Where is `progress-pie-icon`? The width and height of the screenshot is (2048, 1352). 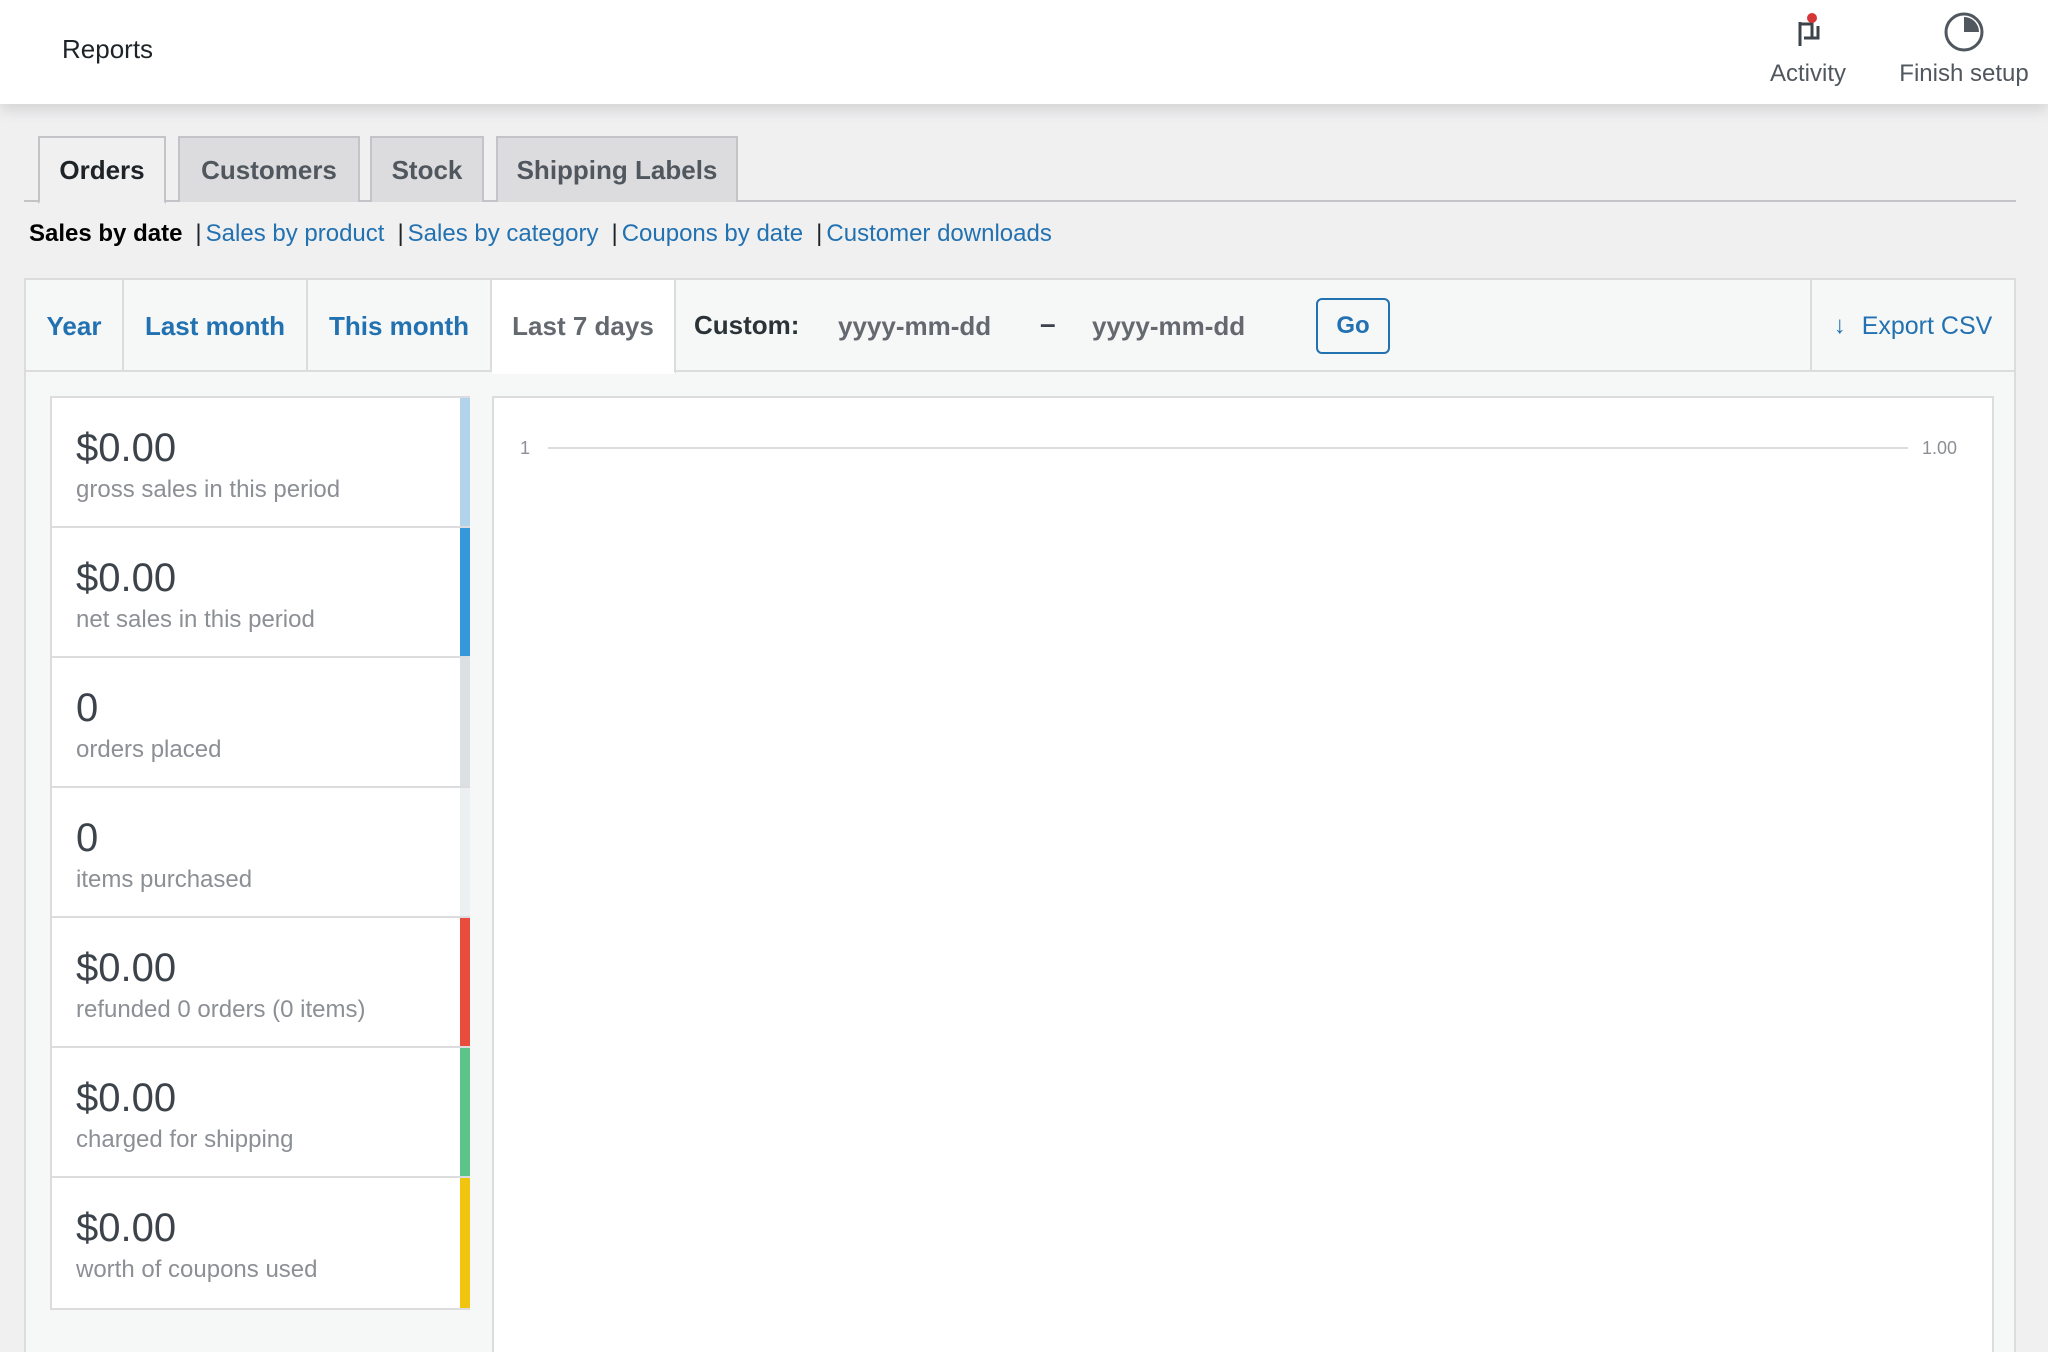 progress-pie-icon is located at coordinates (1964, 32).